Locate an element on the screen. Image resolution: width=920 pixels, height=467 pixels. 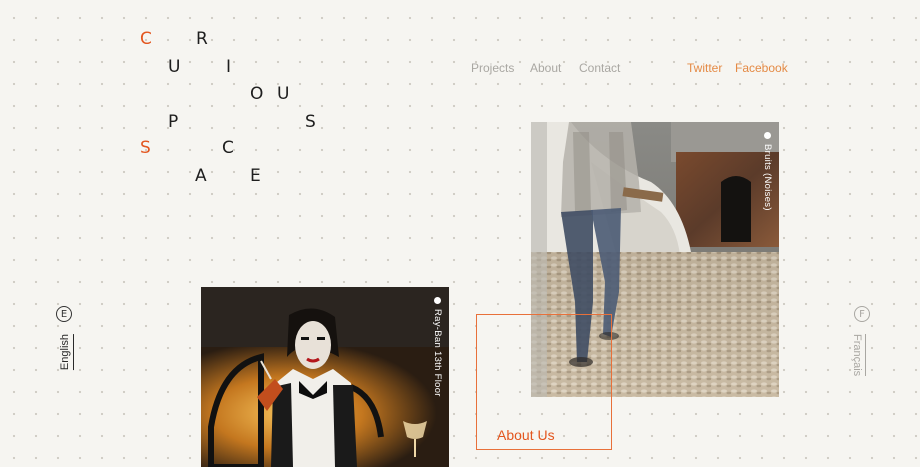
logo-letter-s-accent: S is located at coordinates (145, 148).